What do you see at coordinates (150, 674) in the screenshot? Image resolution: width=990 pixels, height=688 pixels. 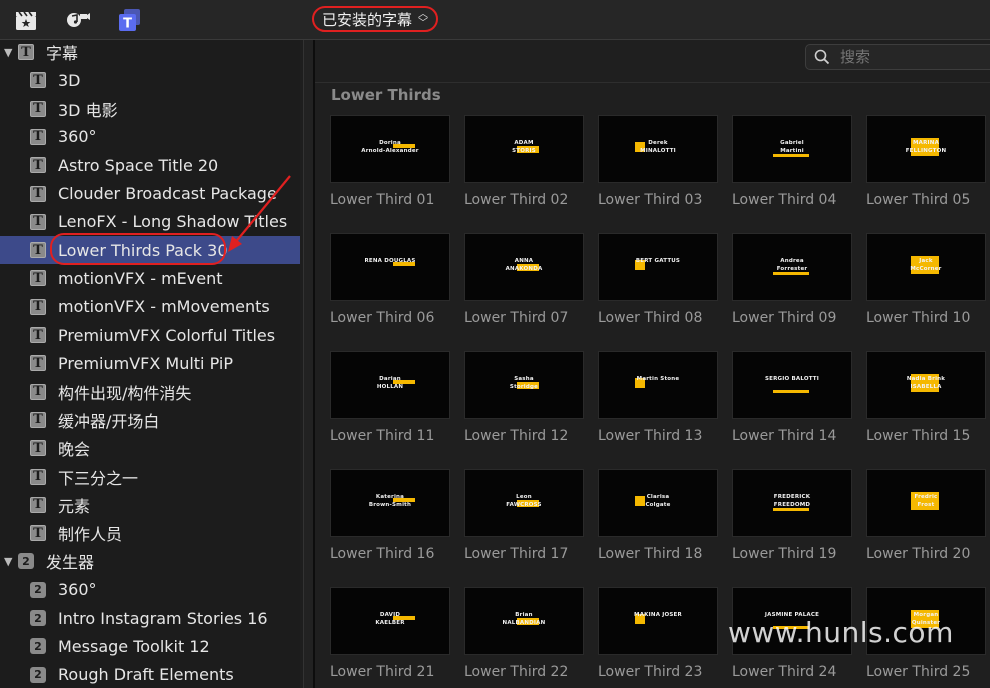 I see `sidebar-item: 2 Rough Draft Elements` at bounding box center [150, 674].